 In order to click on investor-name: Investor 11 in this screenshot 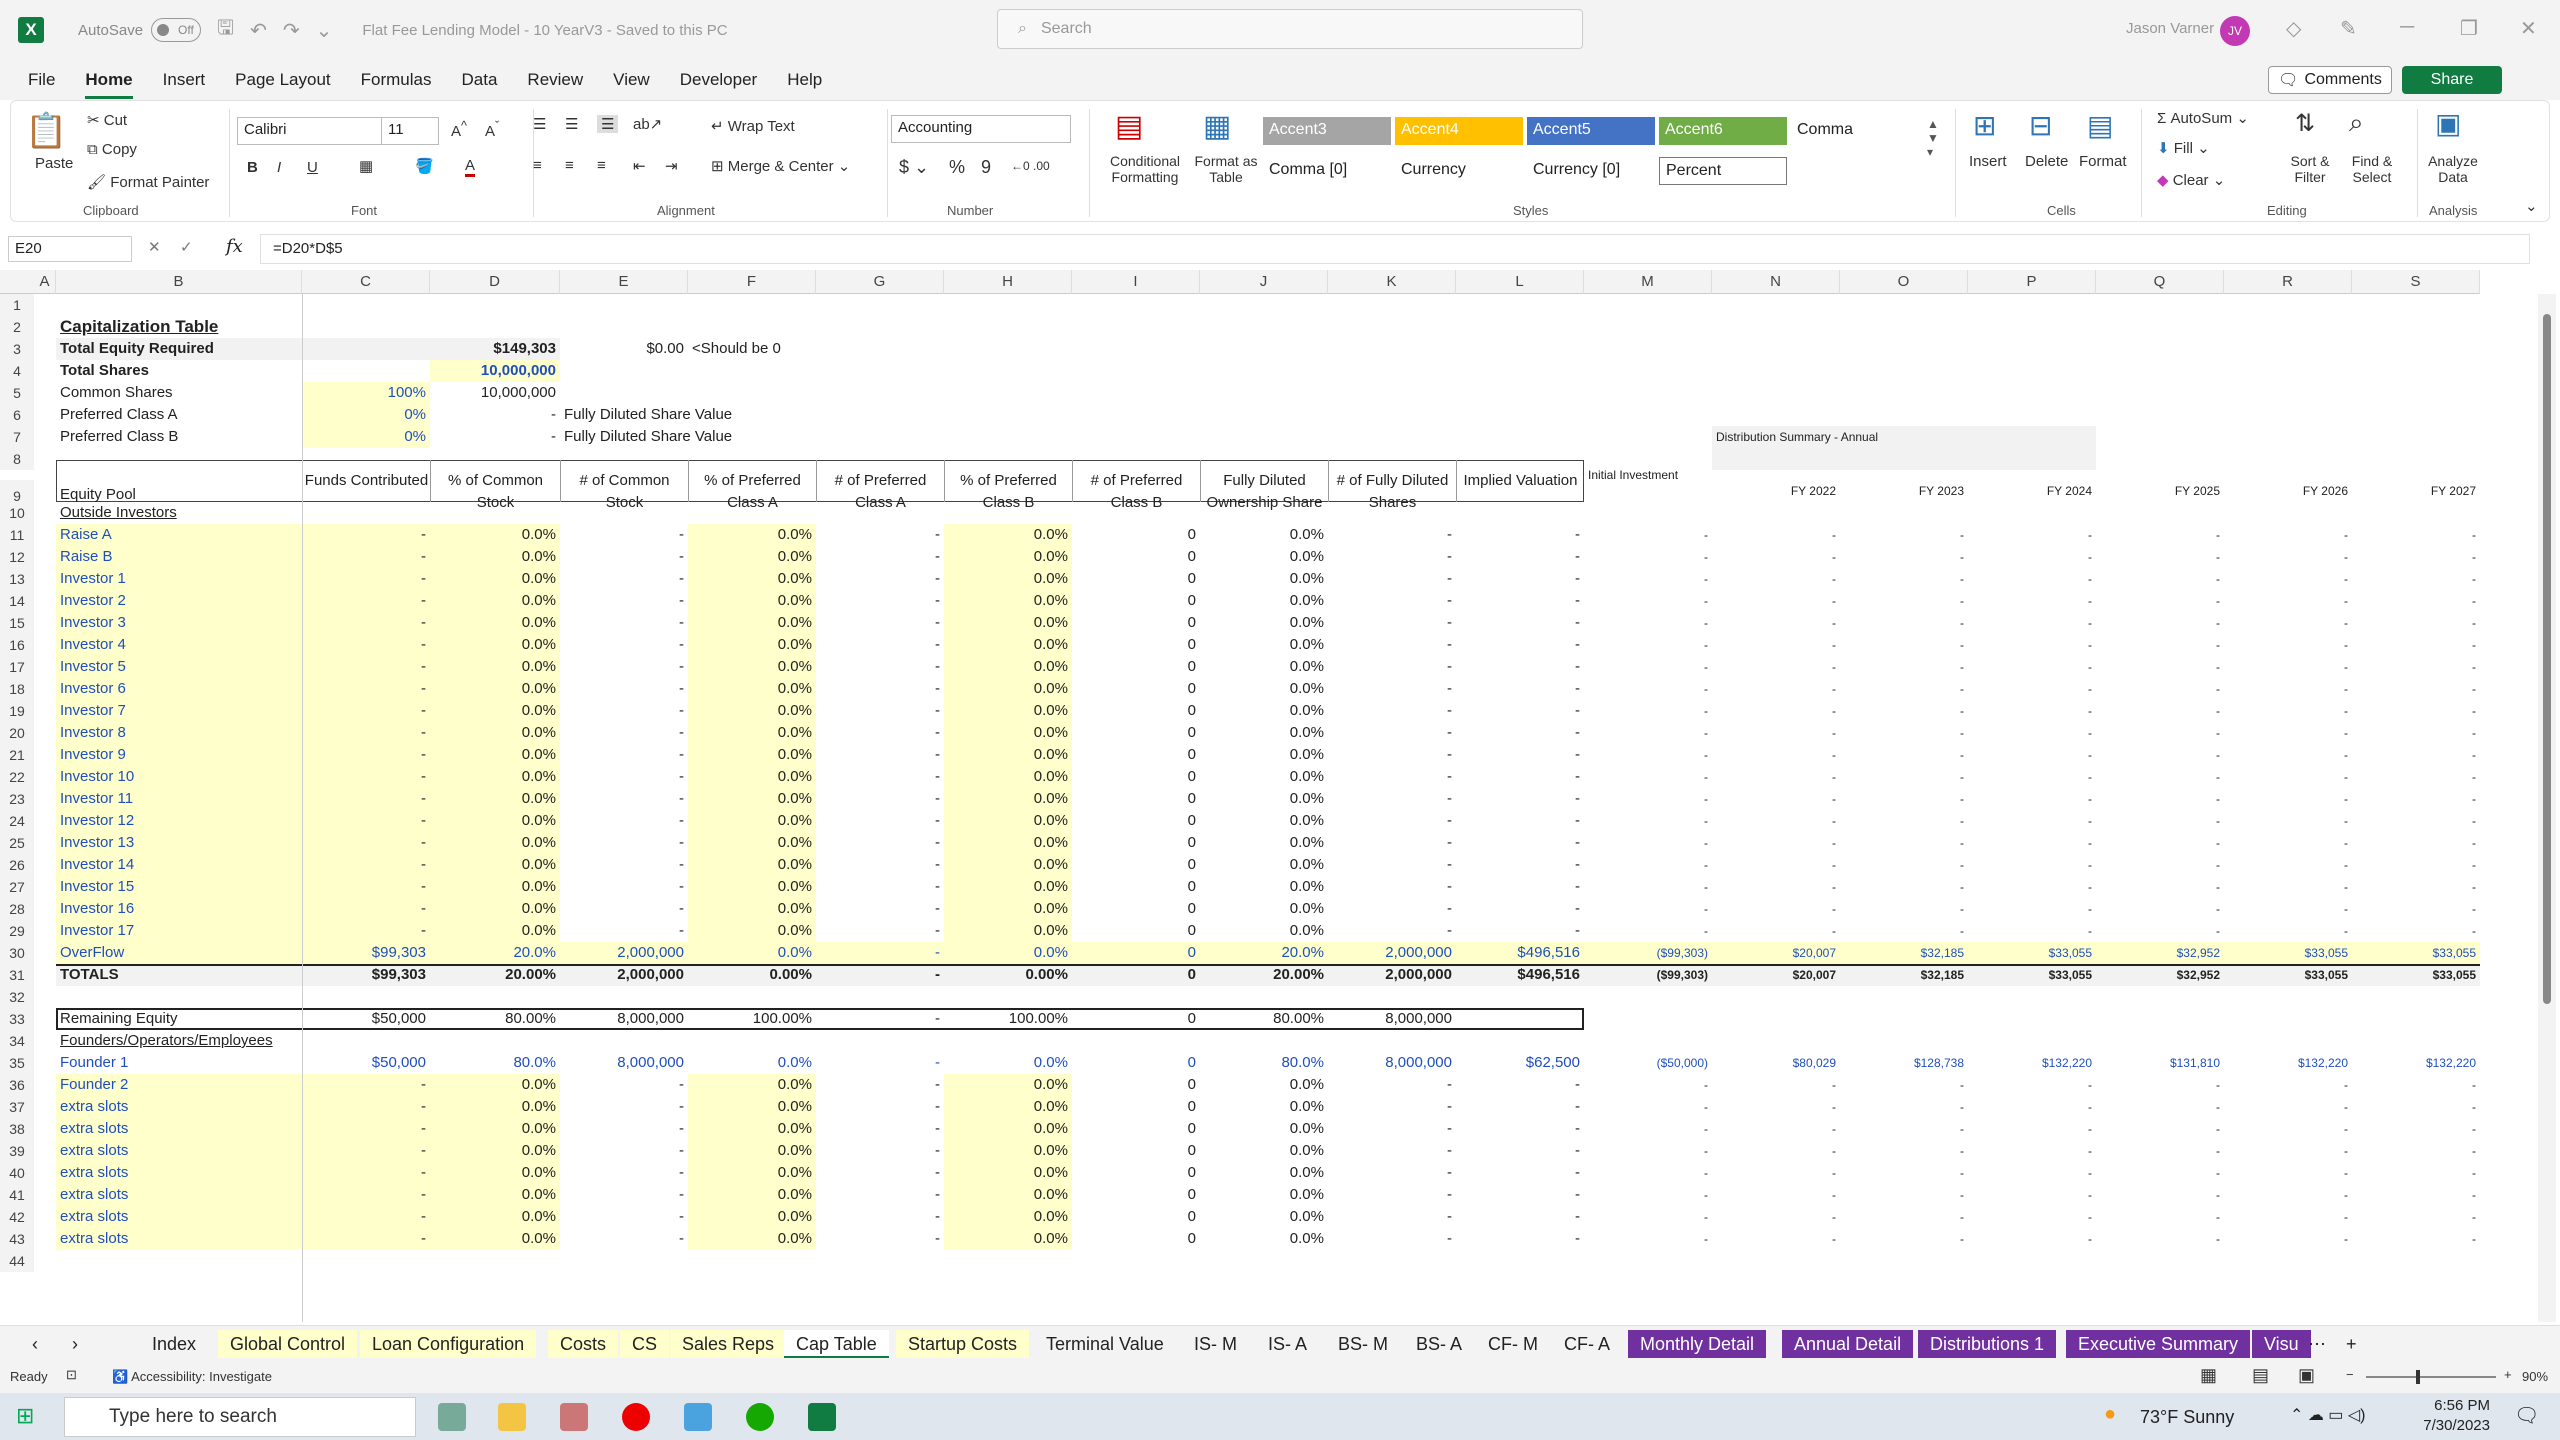, I will do `click(179, 799)`.